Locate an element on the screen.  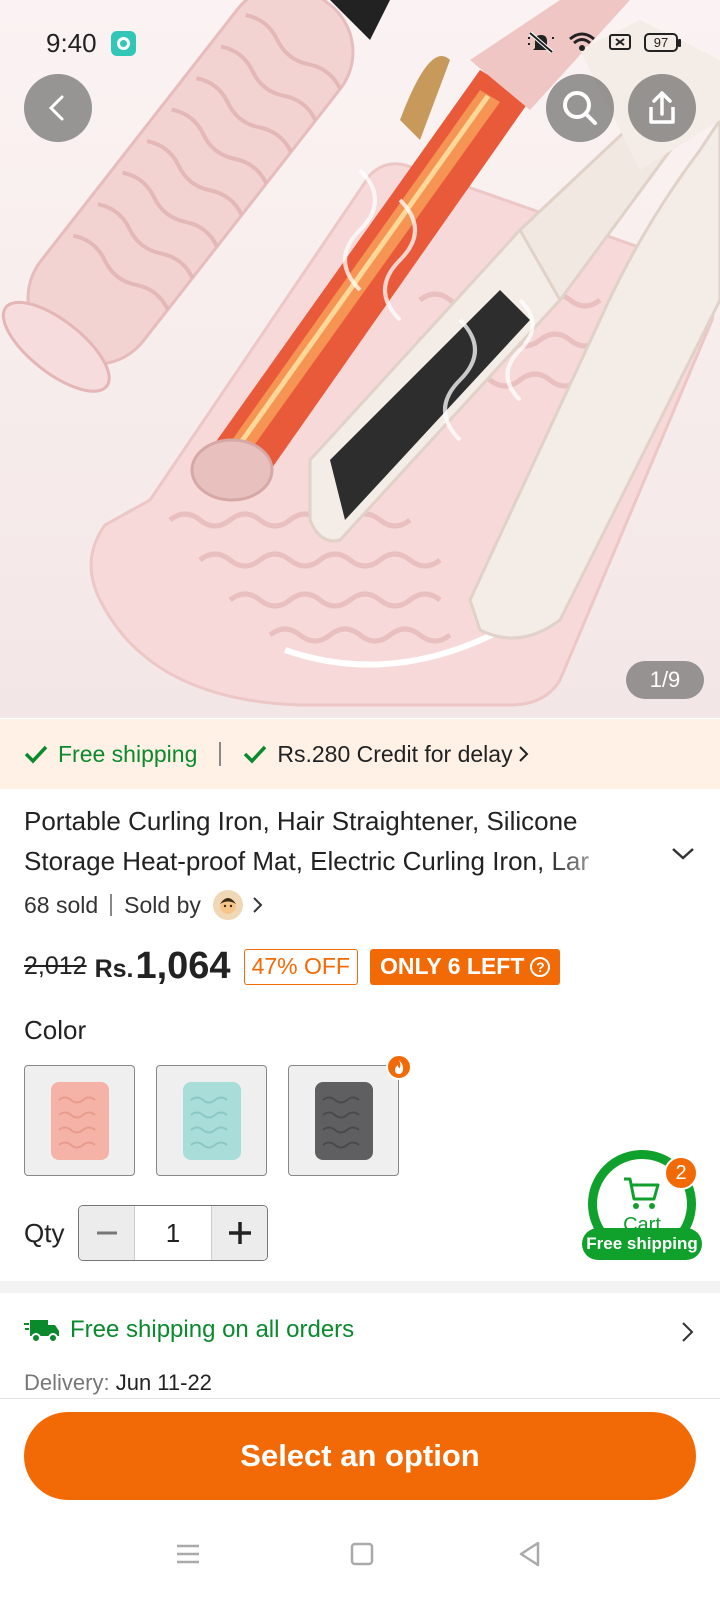
color-label: Color is located at coordinates (55, 1030).